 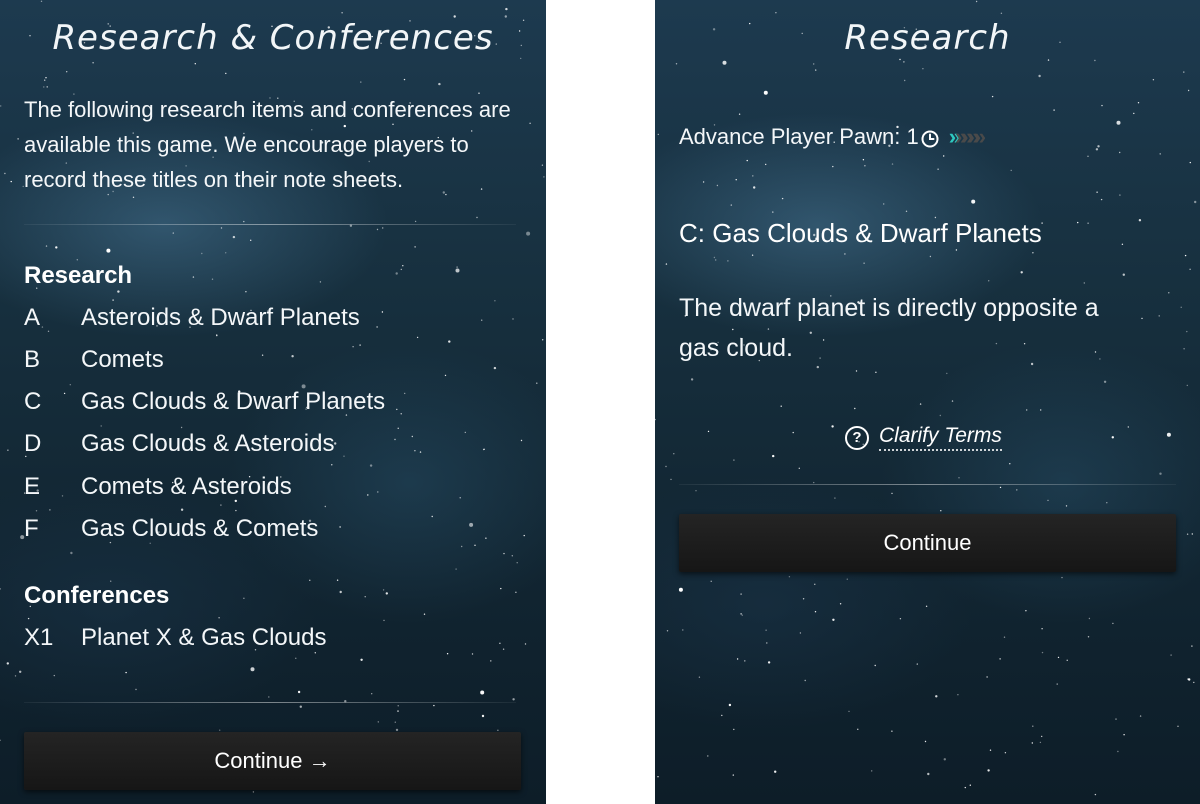 What do you see at coordinates (233, 401) in the screenshot?
I see `research-label: Gas Clouds & Dwarf Planets` at bounding box center [233, 401].